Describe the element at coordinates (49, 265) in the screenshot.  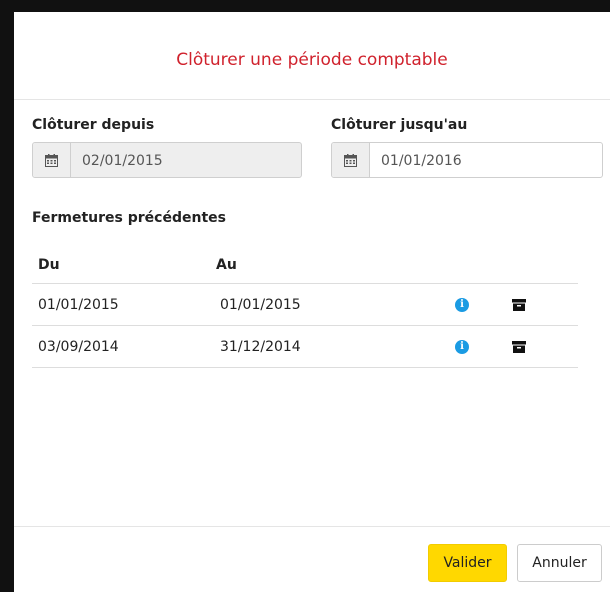
I see `column-header-du: Du` at that location.